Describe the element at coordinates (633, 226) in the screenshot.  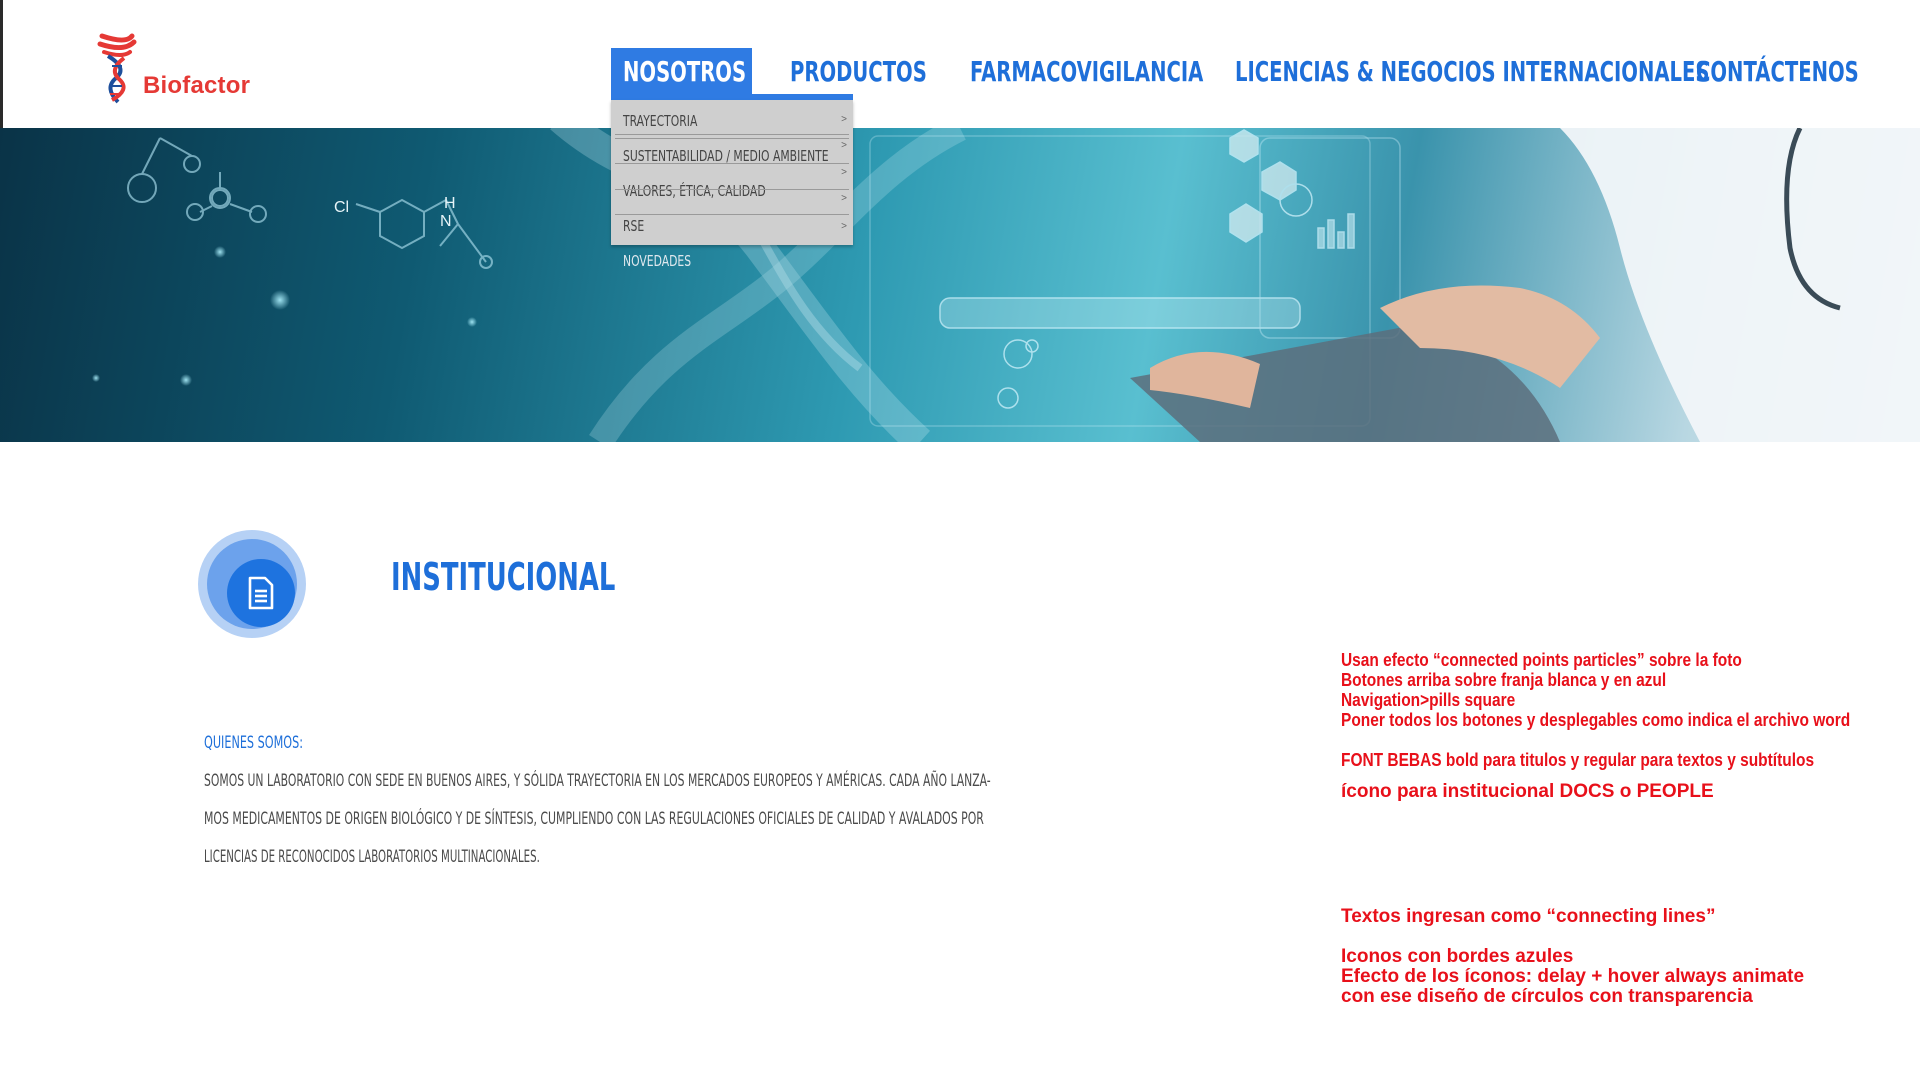
I see `dropdown-item-rse: RSE` at that location.